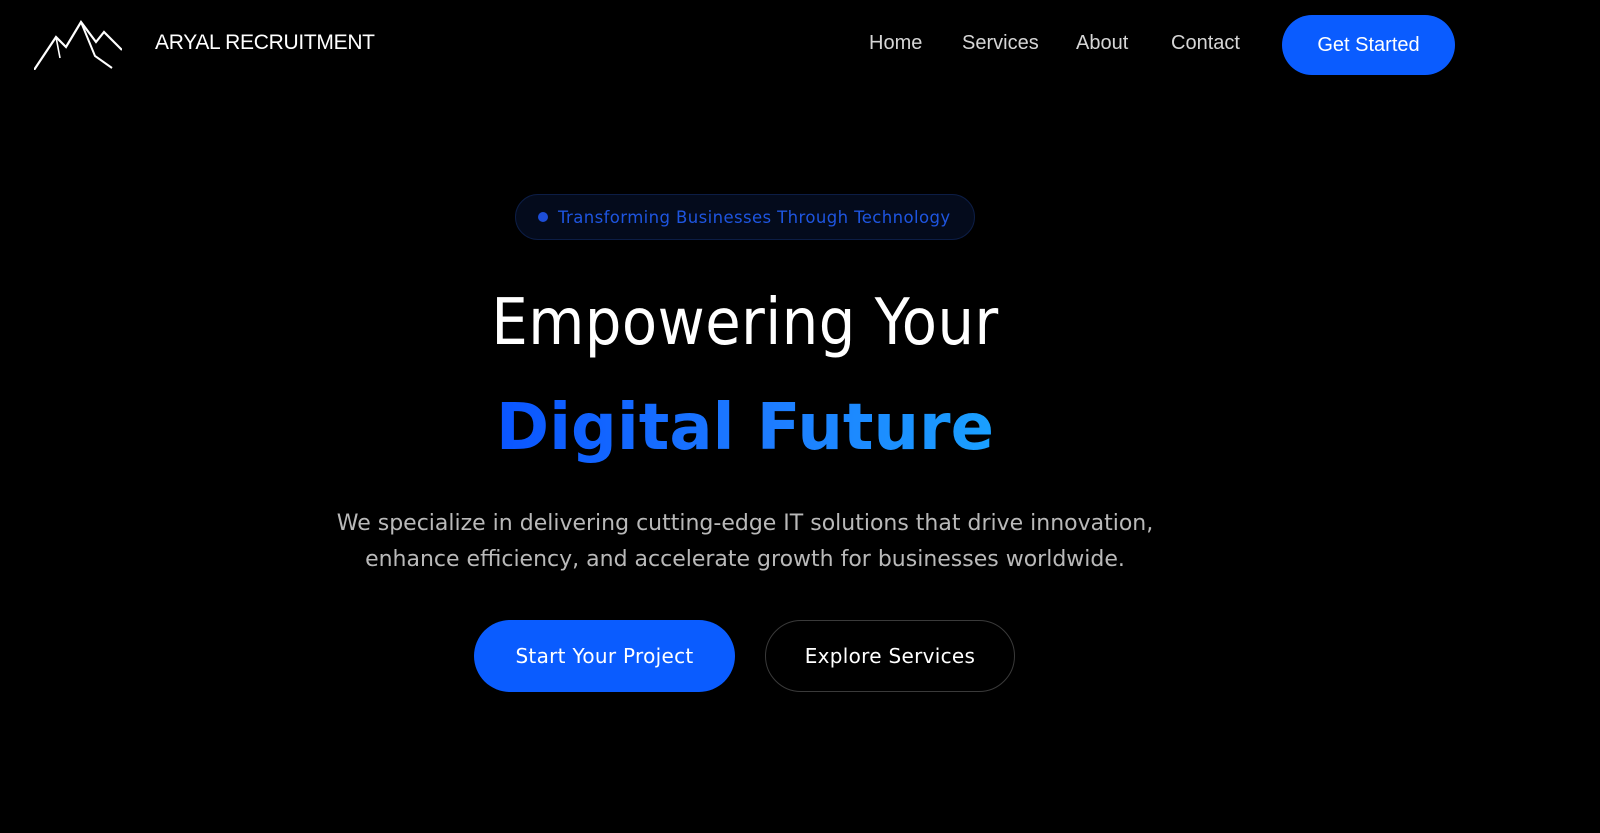 This screenshot has height=833, width=1600. Describe the element at coordinates (1000, 43) in the screenshot. I see `nav-services-link: Services` at that location.